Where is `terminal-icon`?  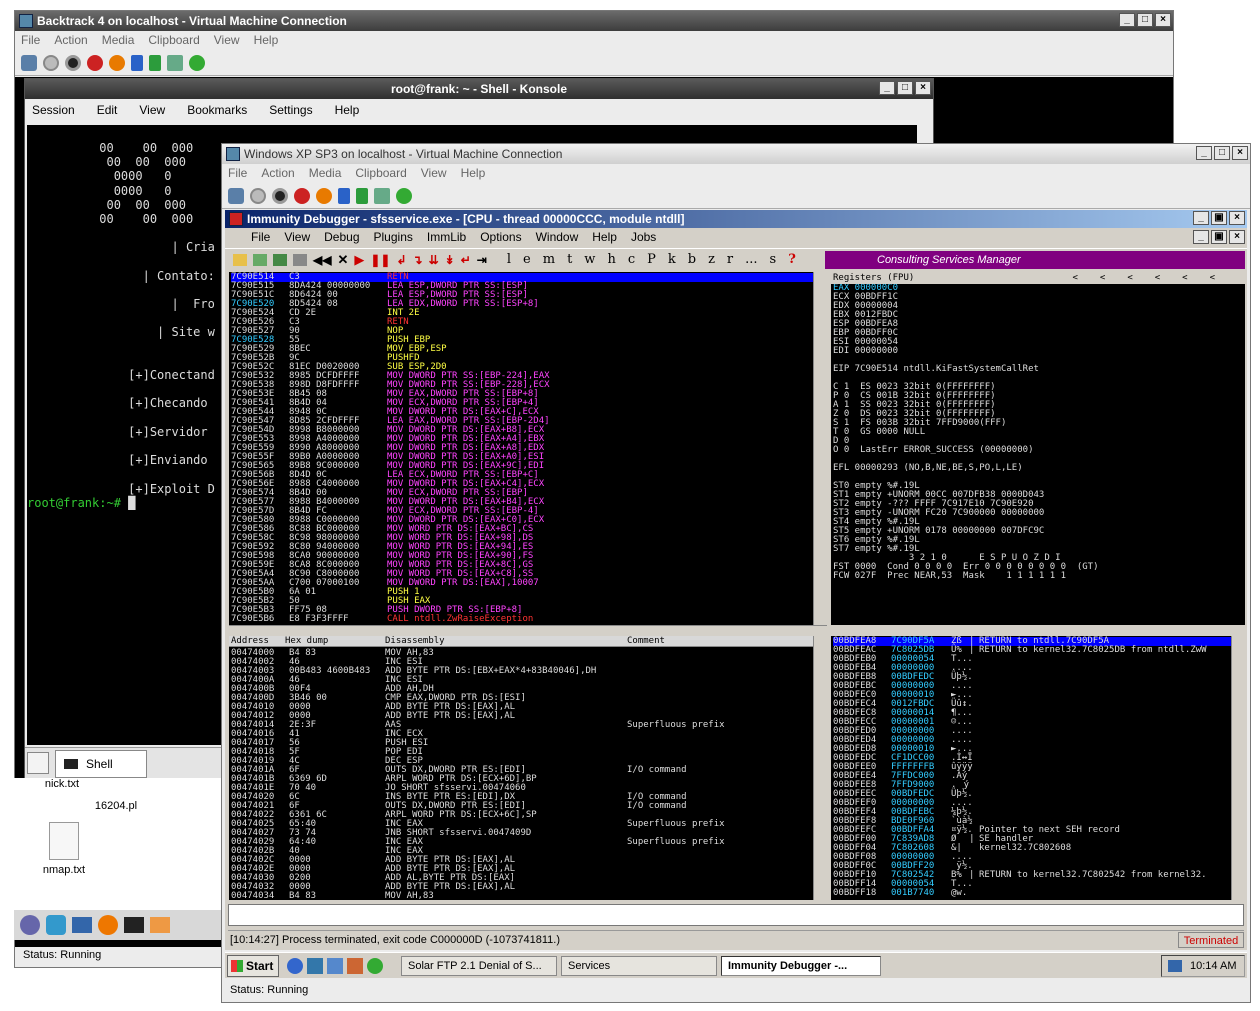
terminal-icon is located at coordinates (134, 925).